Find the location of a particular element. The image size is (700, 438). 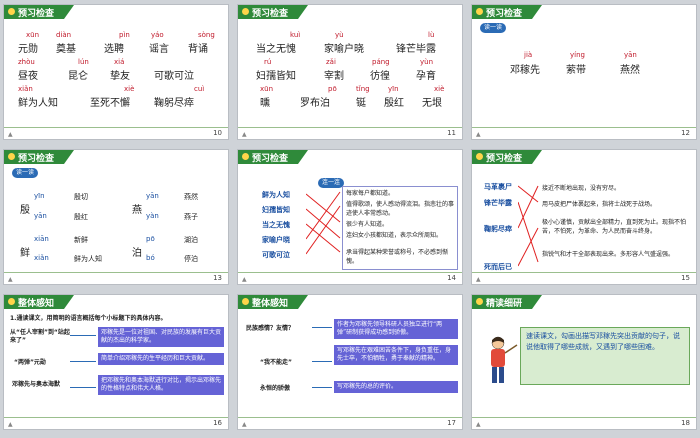

vocab-word: 燕然 is located at coordinates (630, 70).